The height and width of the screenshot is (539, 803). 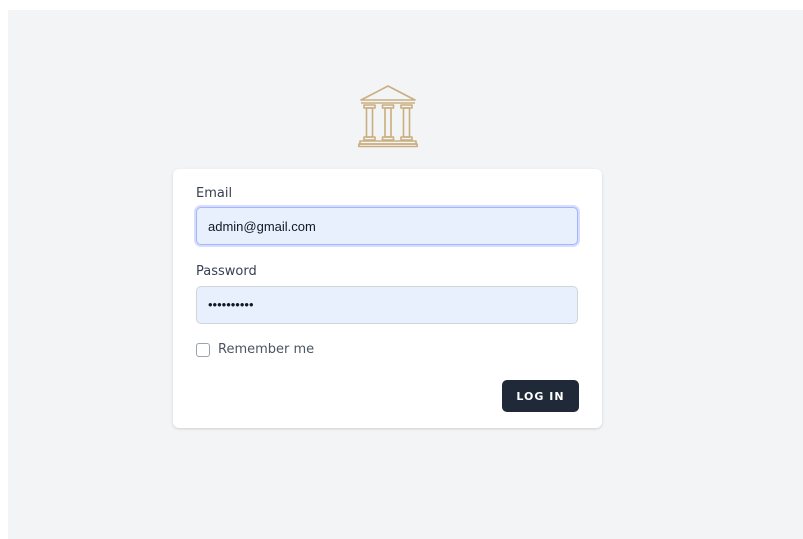 I want to click on remember-me-row: Remember me, so click(x=255, y=350).